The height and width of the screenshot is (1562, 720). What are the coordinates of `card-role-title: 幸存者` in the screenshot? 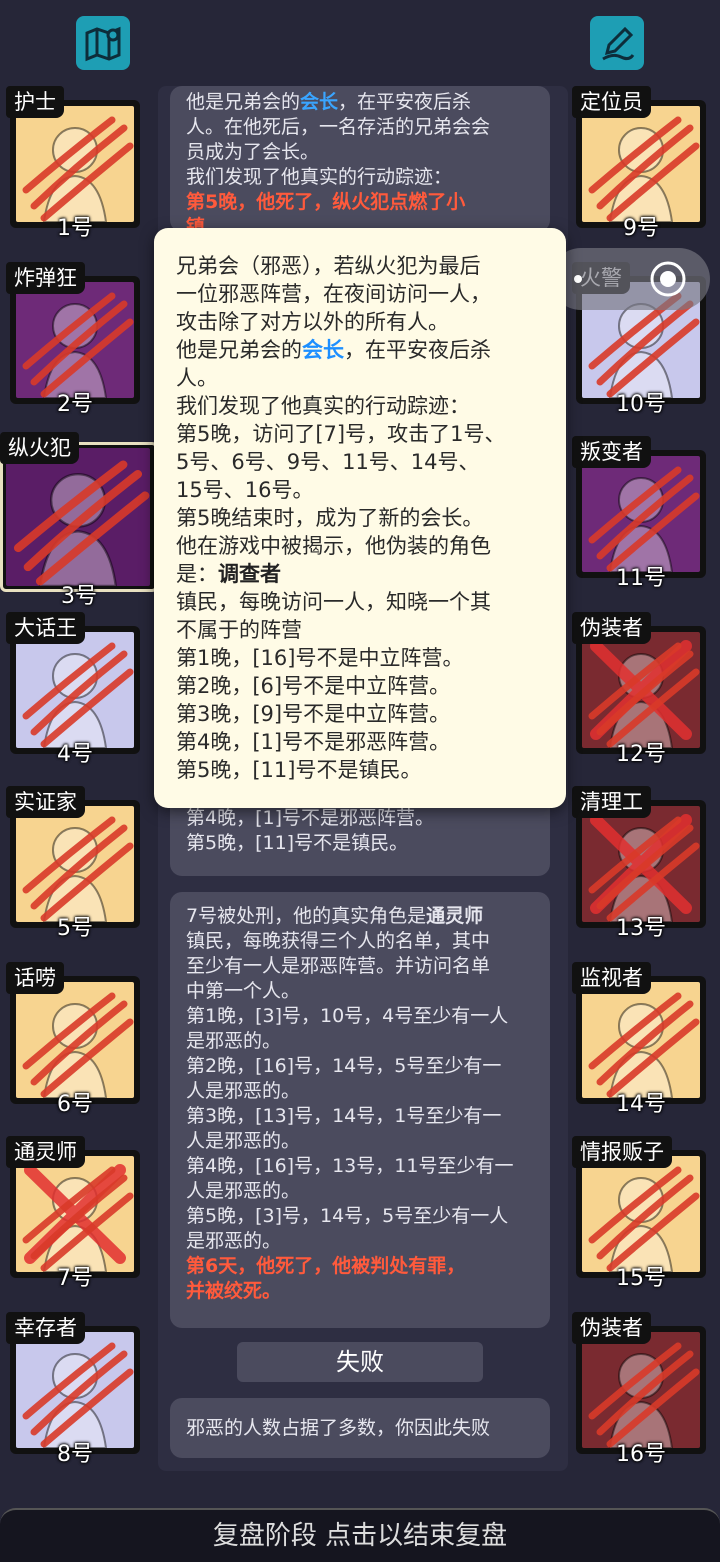 It's located at (45, 1328).